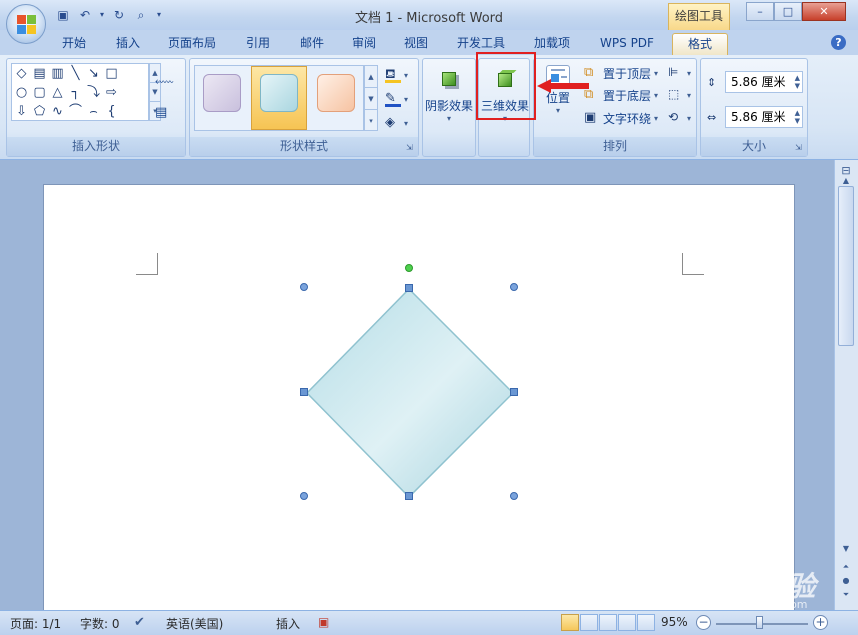  I want to click on minimize-button: –, so click(760, 11).